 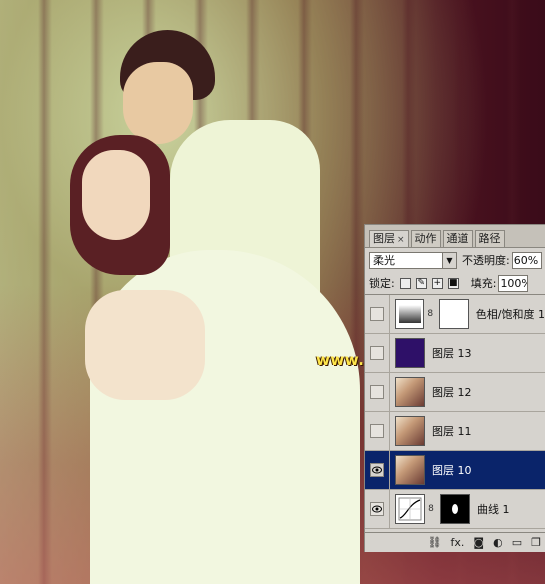 What do you see at coordinates (493, 509) in the screenshot?
I see `layer-name: 曲线 1` at bounding box center [493, 509].